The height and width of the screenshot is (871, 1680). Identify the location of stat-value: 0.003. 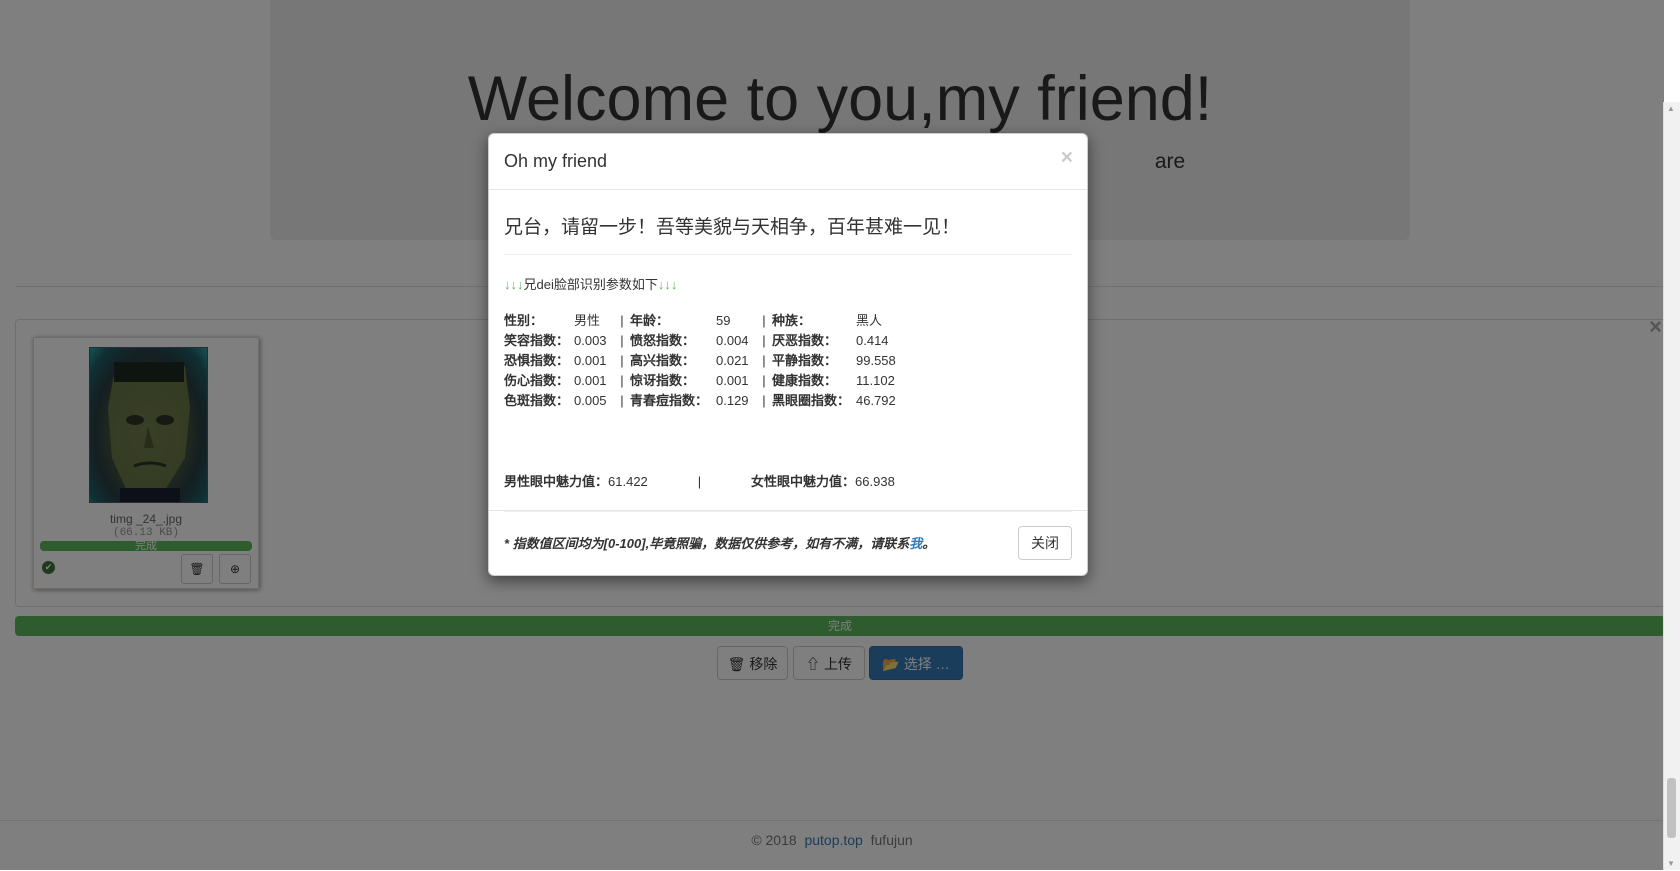
(590, 340).